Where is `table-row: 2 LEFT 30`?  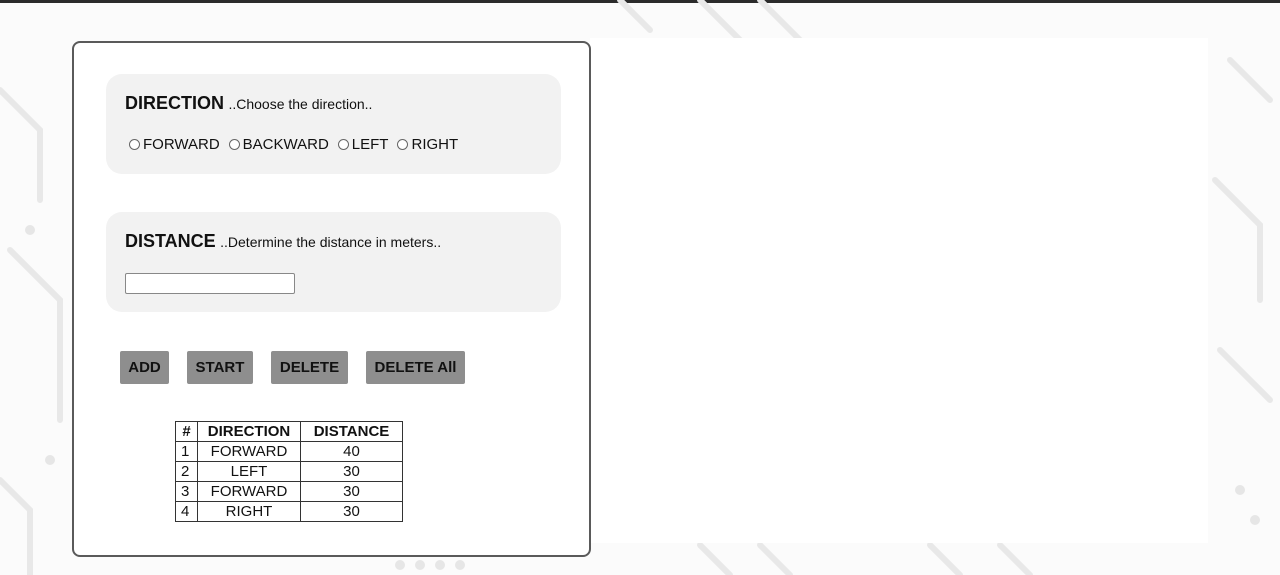
table-row: 2 LEFT 30 is located at coordinates (289, 471).